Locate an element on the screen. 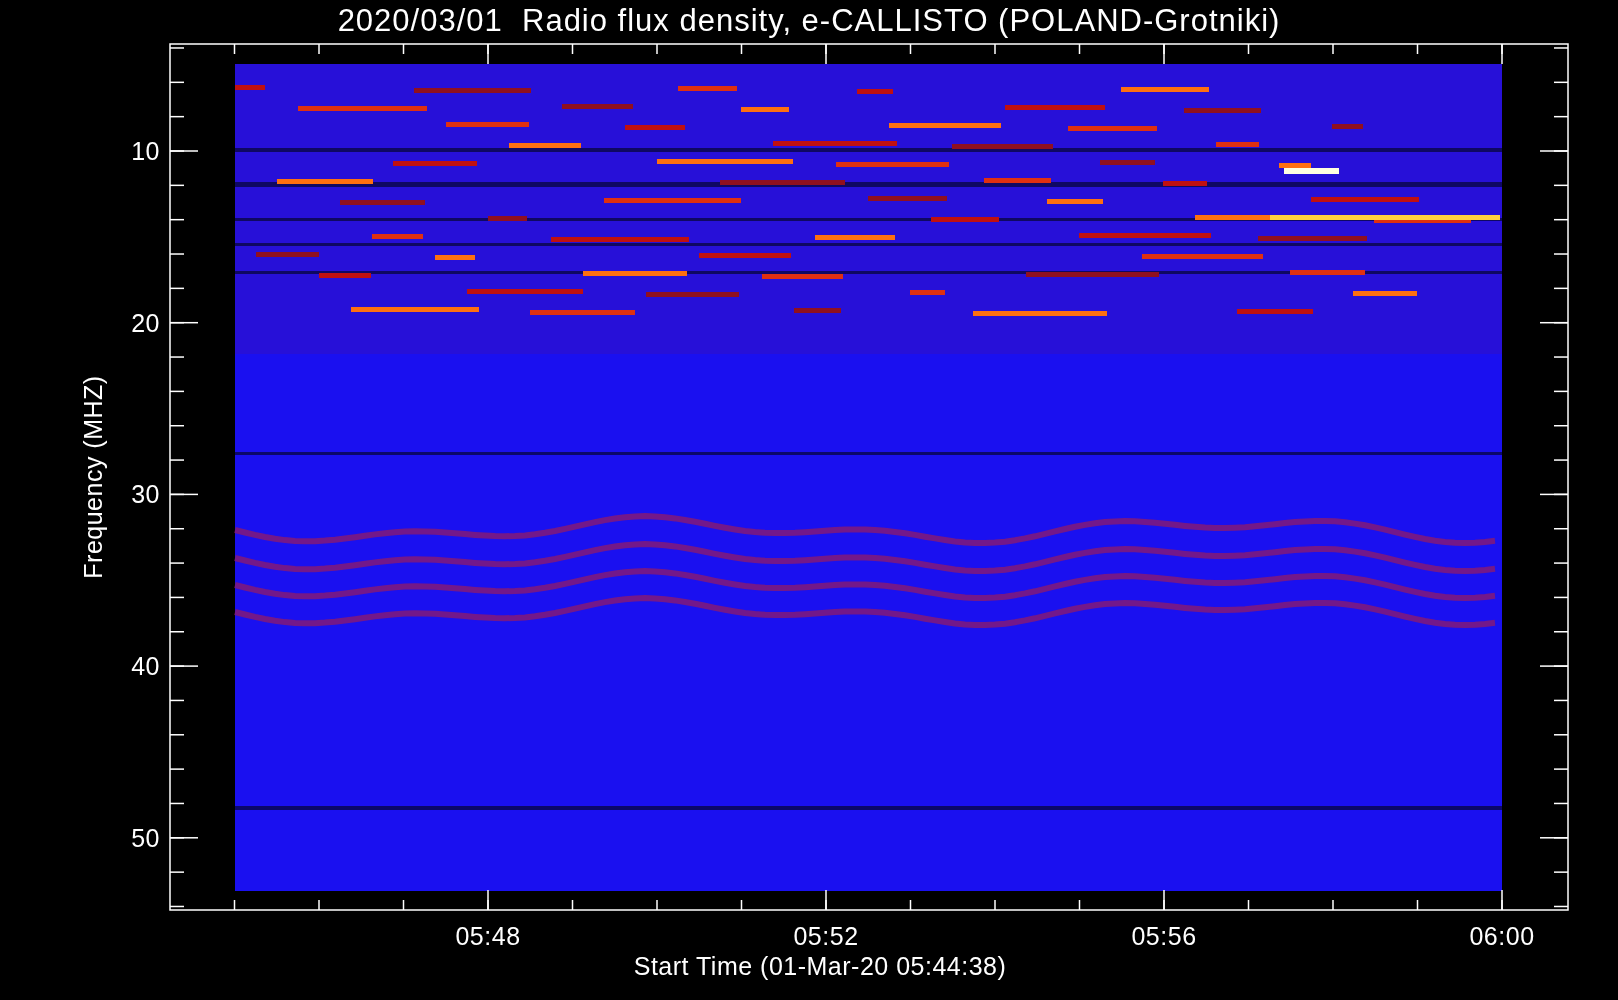 The height and width of the screenshot is (1000, 1618). tick-label: 50 is located at coordinates (145, 837).